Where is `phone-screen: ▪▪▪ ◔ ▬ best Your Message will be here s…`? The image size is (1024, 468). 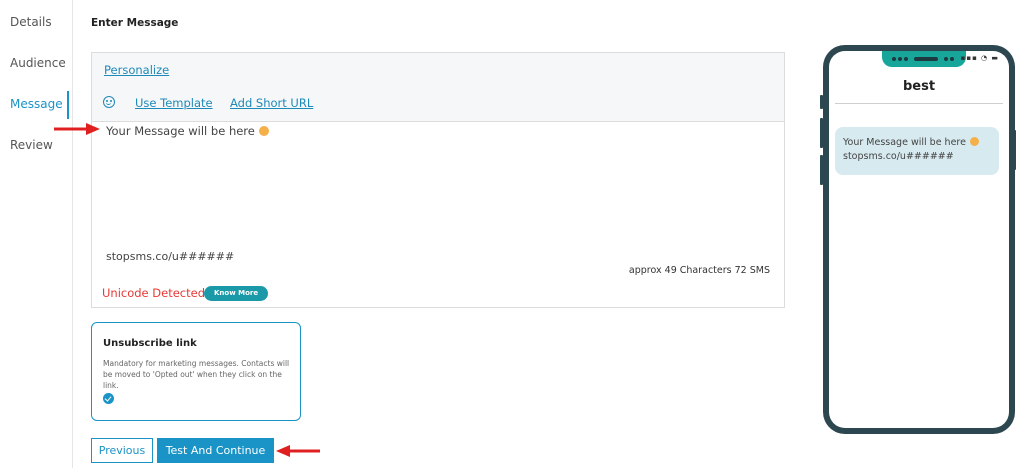
phone-screen: ▪▪▪ ◔ ▬ best Your Message will be here s… is located at coordinates (919, 239).